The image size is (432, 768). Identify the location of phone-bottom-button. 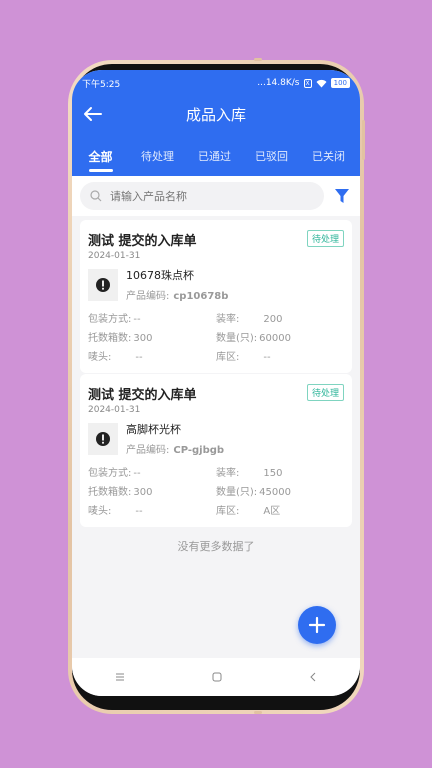
(258, 712).